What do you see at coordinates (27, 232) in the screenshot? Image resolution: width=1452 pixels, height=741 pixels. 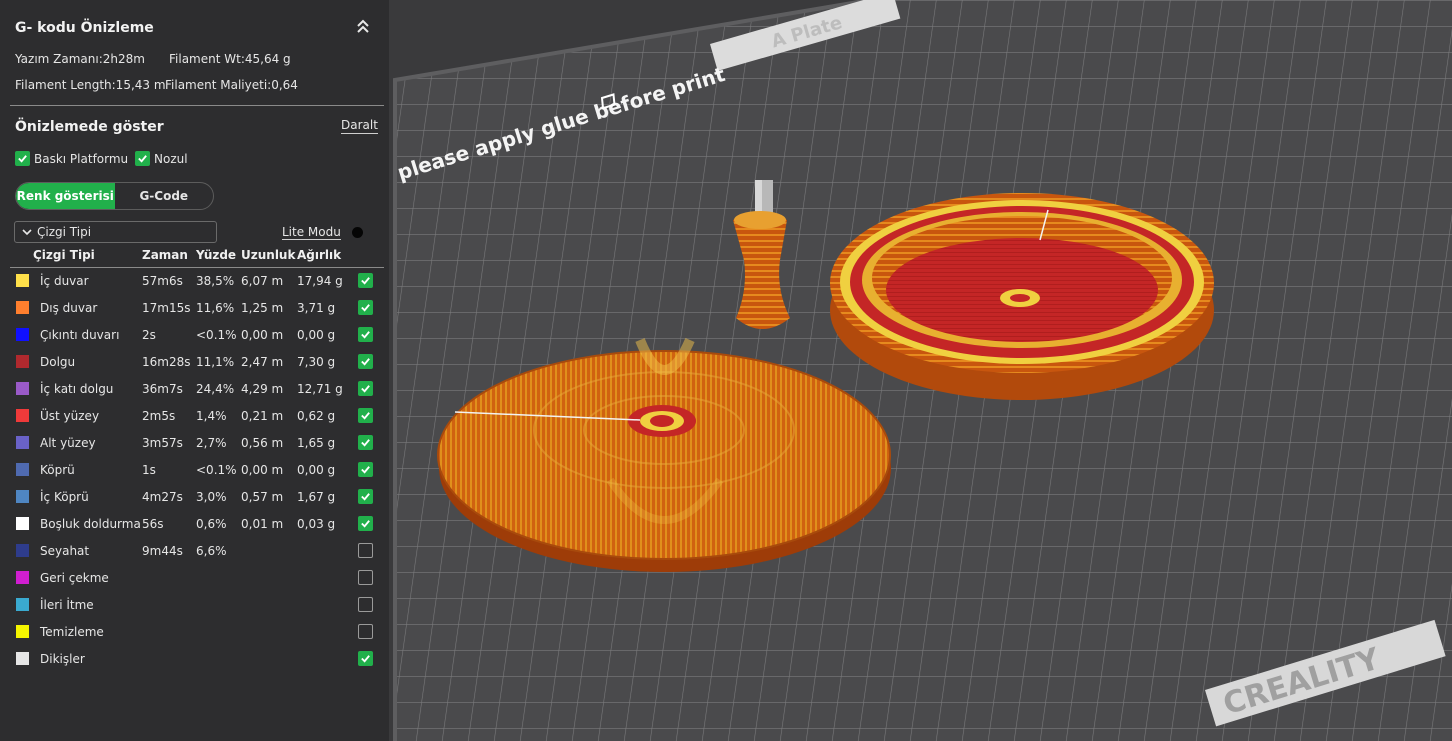 I see `chevron-down-icon` at bounding box center [27, 232].